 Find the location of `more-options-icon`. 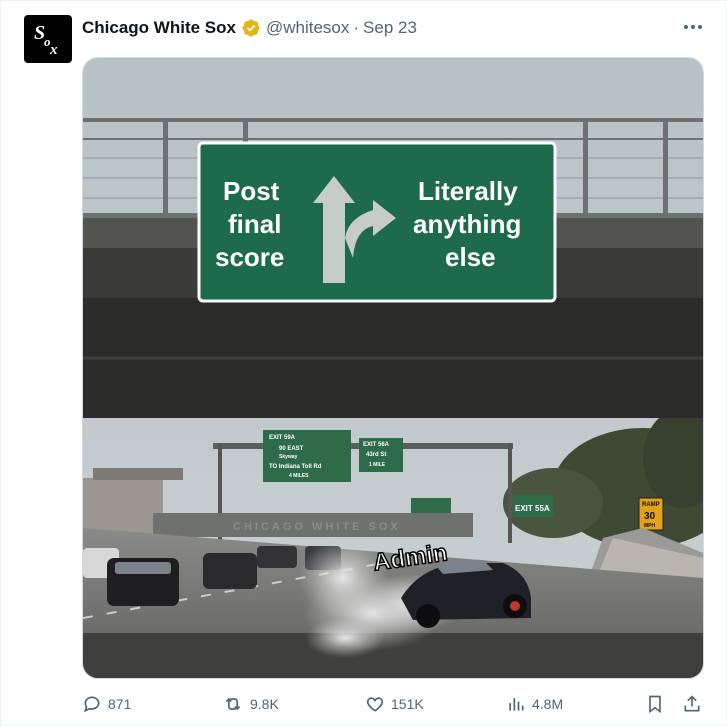

more-options-icon is located at coordinates (693, 27).